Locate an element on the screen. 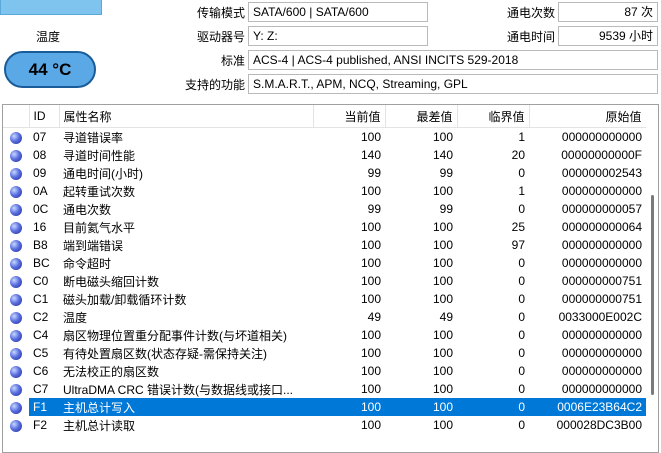  threshold-value: 25 is located at coordinates (518, 227).